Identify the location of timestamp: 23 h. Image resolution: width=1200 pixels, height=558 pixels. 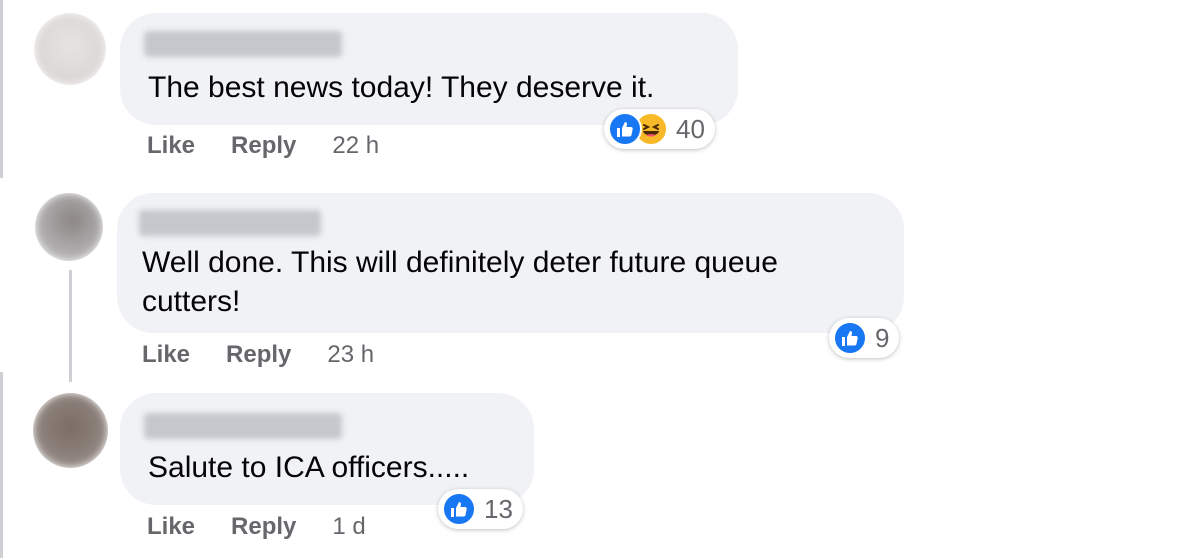
(350, 355).